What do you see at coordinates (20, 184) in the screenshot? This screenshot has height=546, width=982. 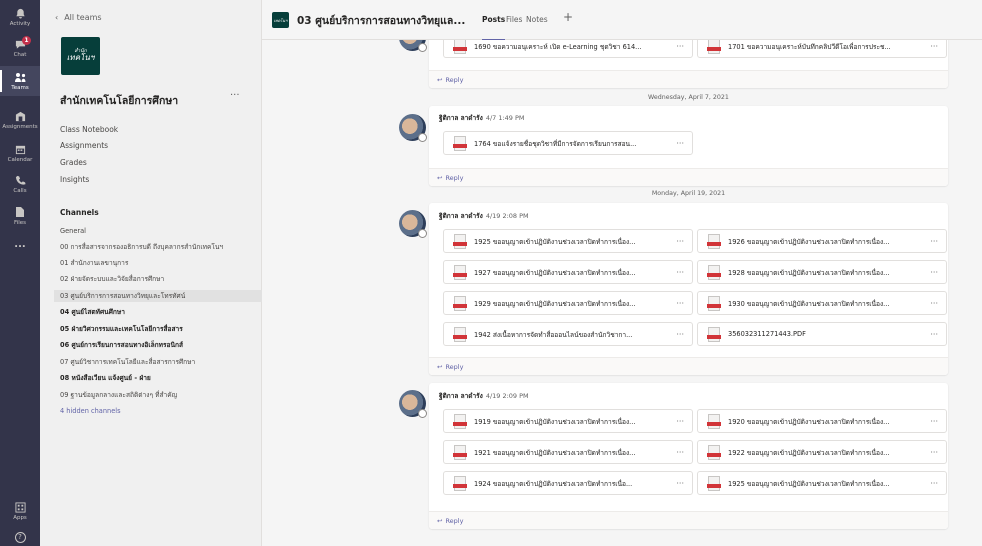 I see `rail-calls: Calls` at bounding box center [20, 184].